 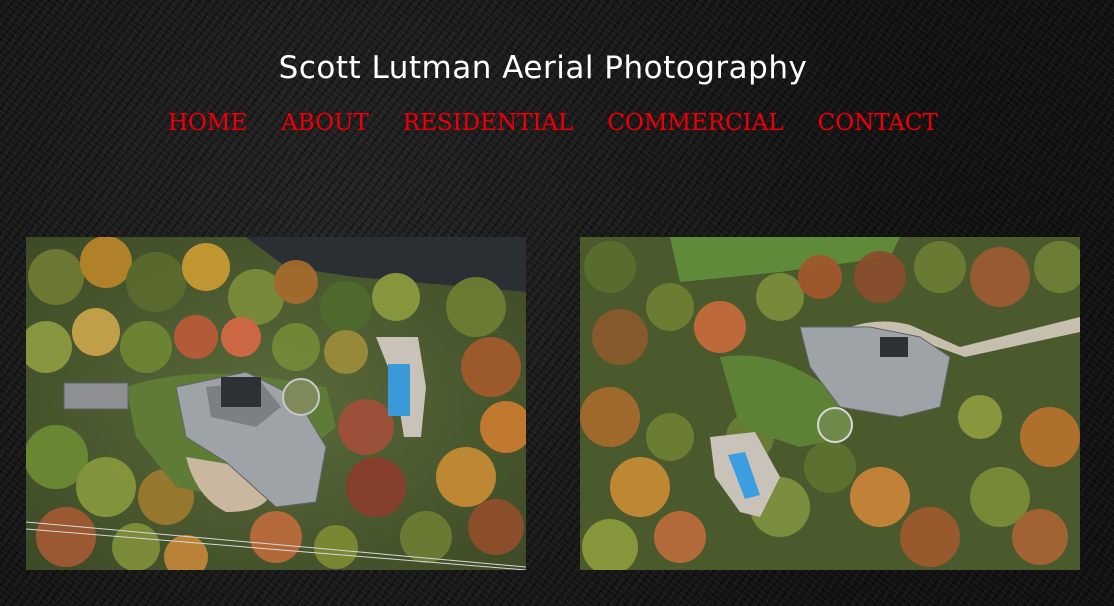 What do you see at coordinates (695, 123) in the screenshot?
I see `nav-commercial-link: COMMERCIAL` at bounding box center [695, 123].